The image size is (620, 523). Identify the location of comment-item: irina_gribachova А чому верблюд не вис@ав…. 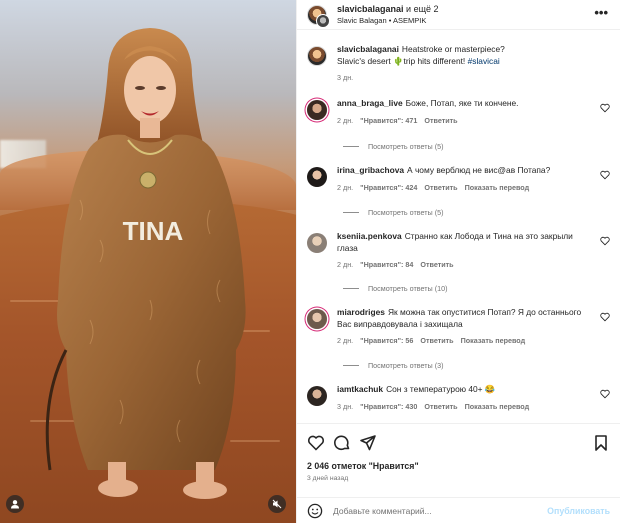
(458, 178).